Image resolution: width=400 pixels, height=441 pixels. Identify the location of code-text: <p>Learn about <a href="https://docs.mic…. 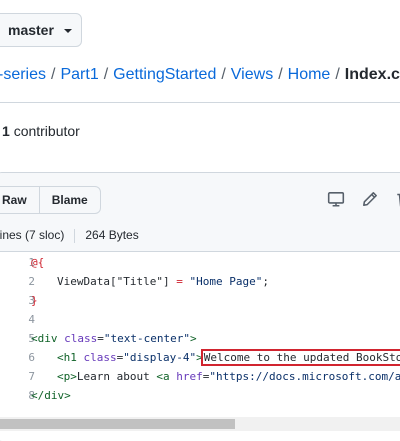
(228, 376).